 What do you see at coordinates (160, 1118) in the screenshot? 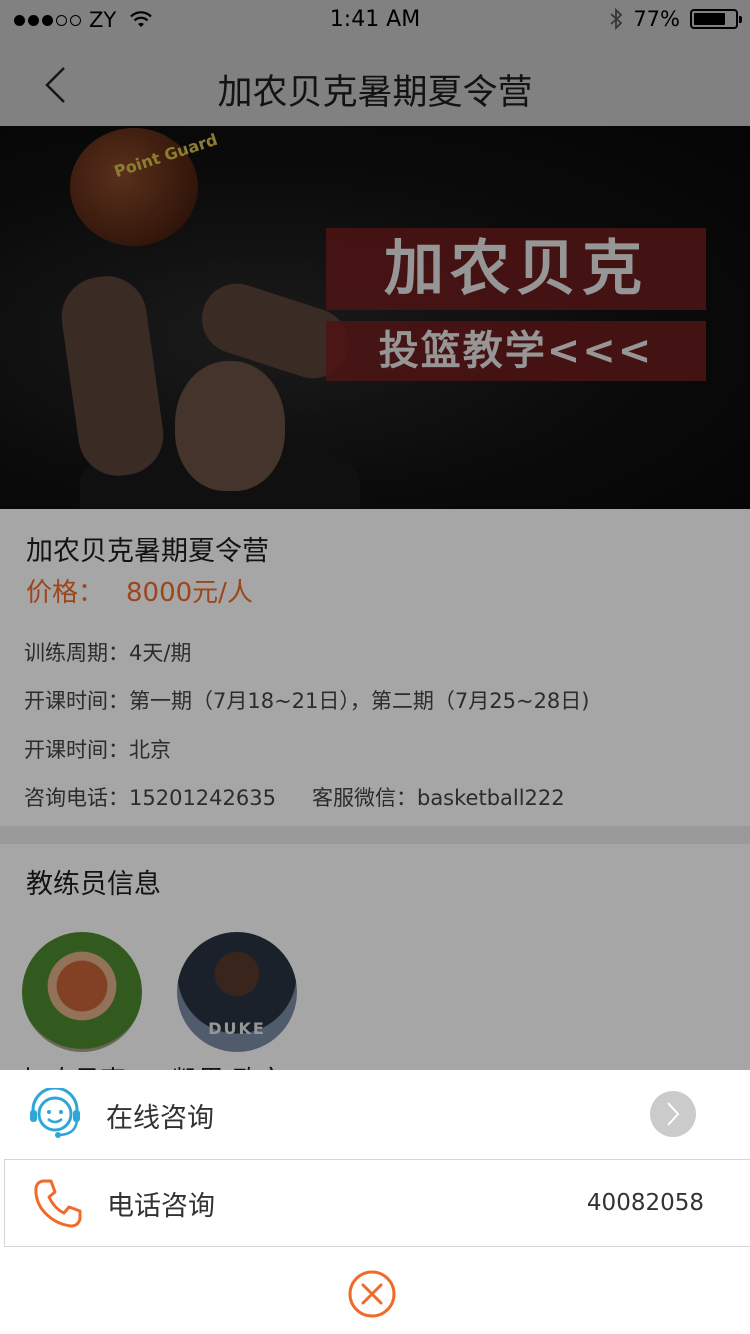
I see `online-consult-label: 在线咨询` at bounding box center [160, 1118].